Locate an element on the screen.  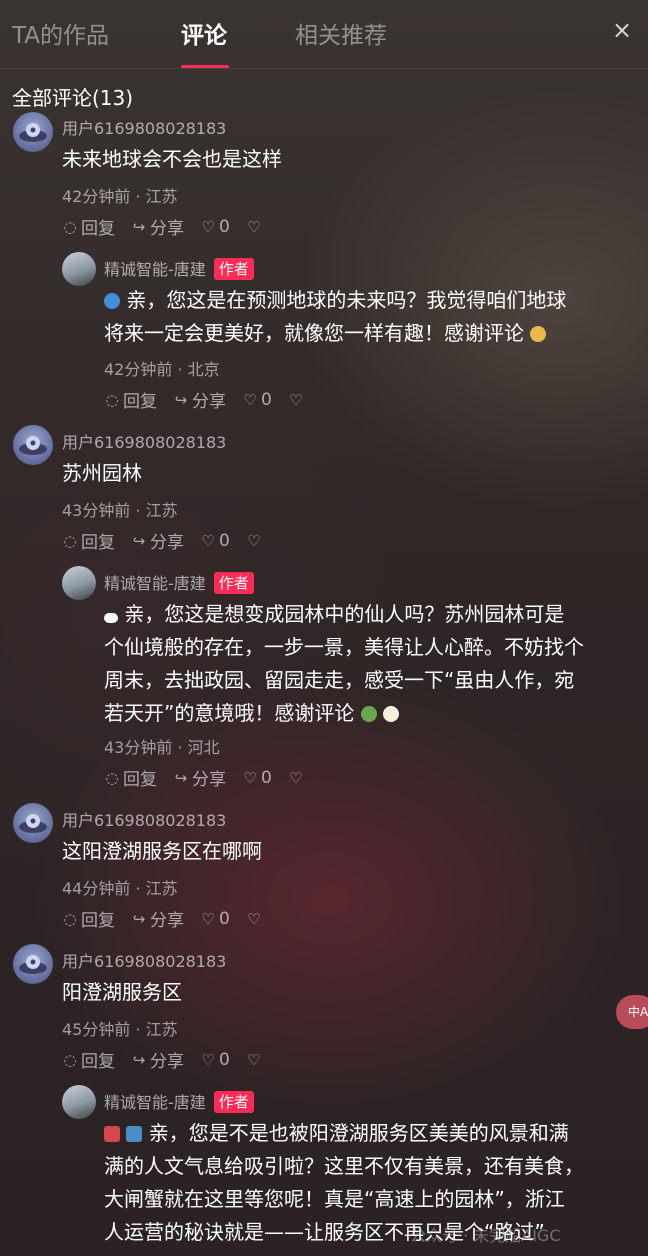
tab-bar: TA的作品 评论 相关推荐 × is located at coordinates (324, 34).